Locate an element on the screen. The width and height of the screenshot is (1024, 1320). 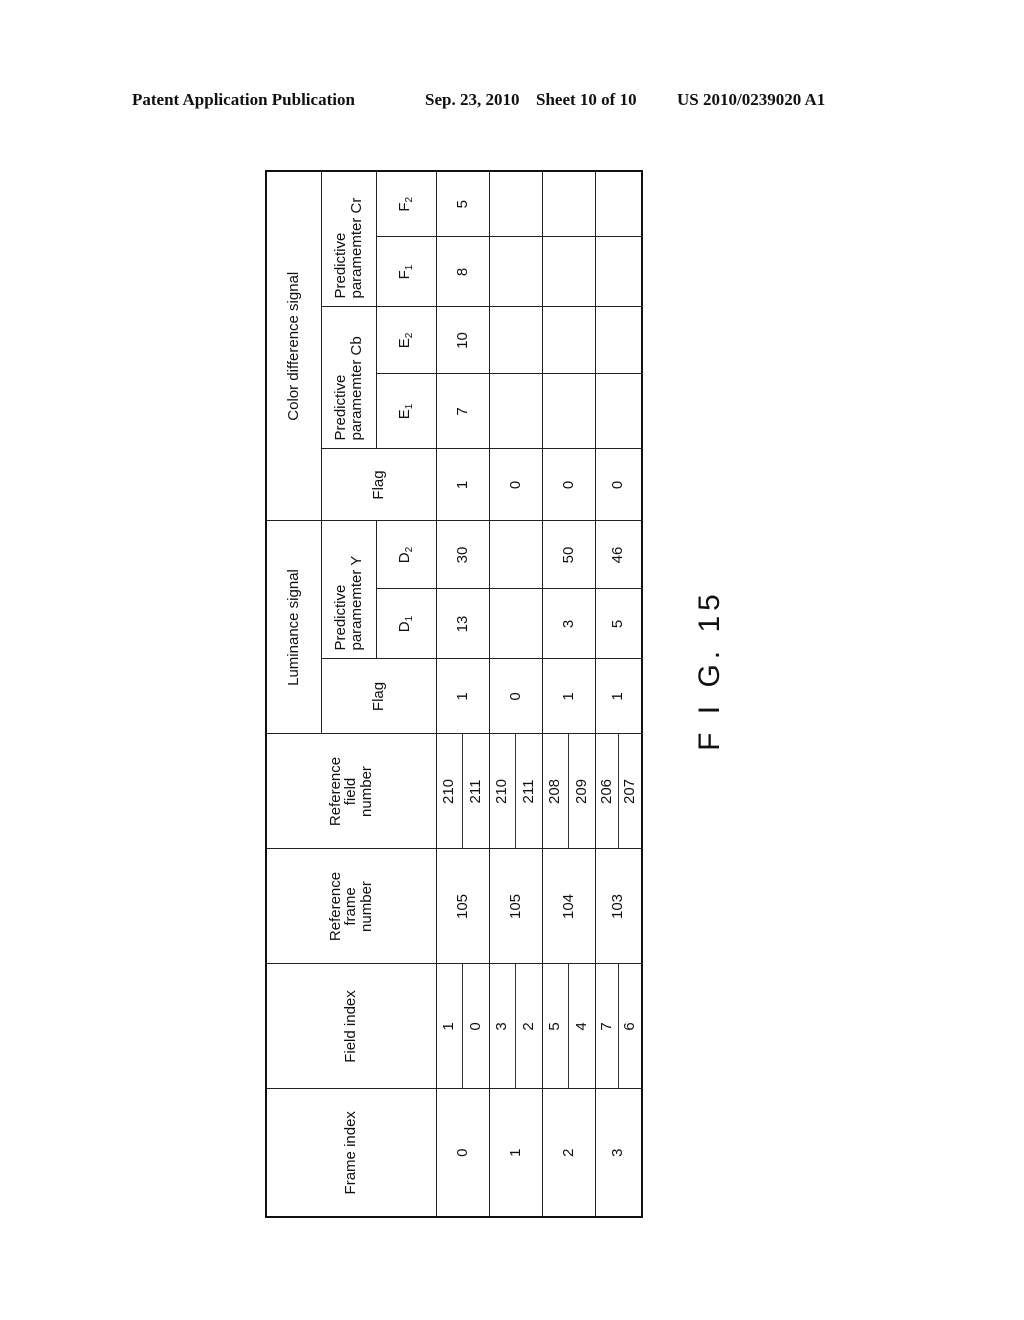
publication-date: Sep. 23, 2010 is located at coordinates (472, 99).